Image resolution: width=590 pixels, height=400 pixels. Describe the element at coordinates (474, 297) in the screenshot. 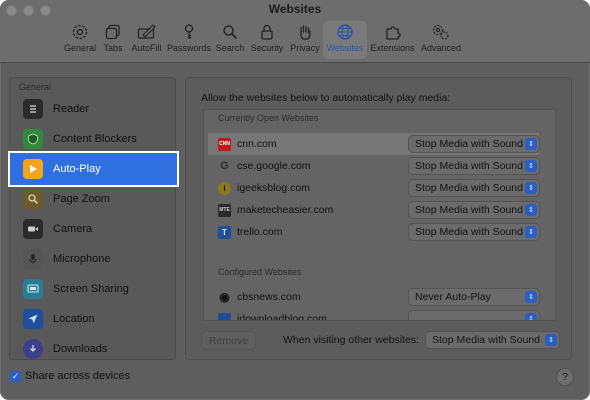

I see `auto-play-select: Never Auto-Play ⇕` at that location.